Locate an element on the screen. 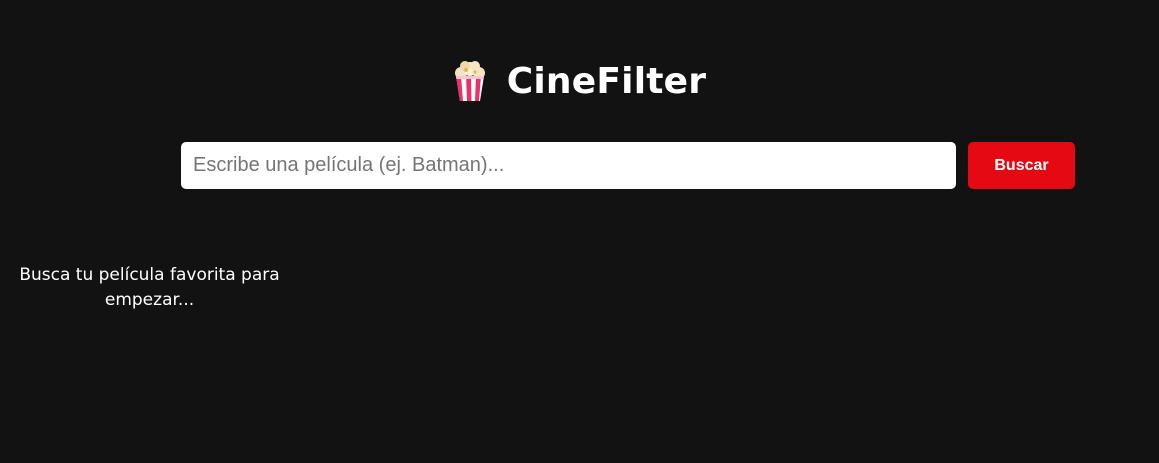  header: CineFilter is located at coordinates (579, 81).